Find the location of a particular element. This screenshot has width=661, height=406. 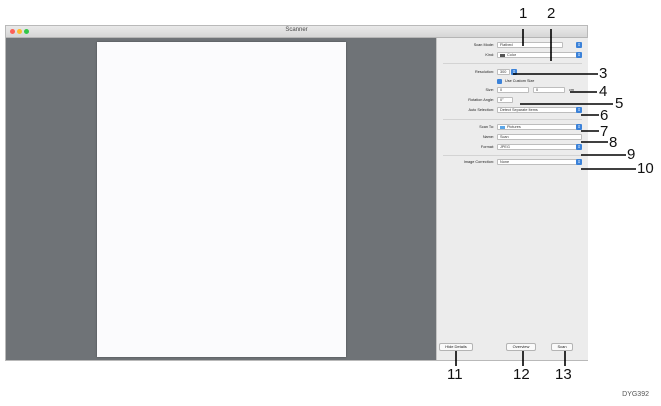

callout-11: 11 is located at coordinates (455, 374).